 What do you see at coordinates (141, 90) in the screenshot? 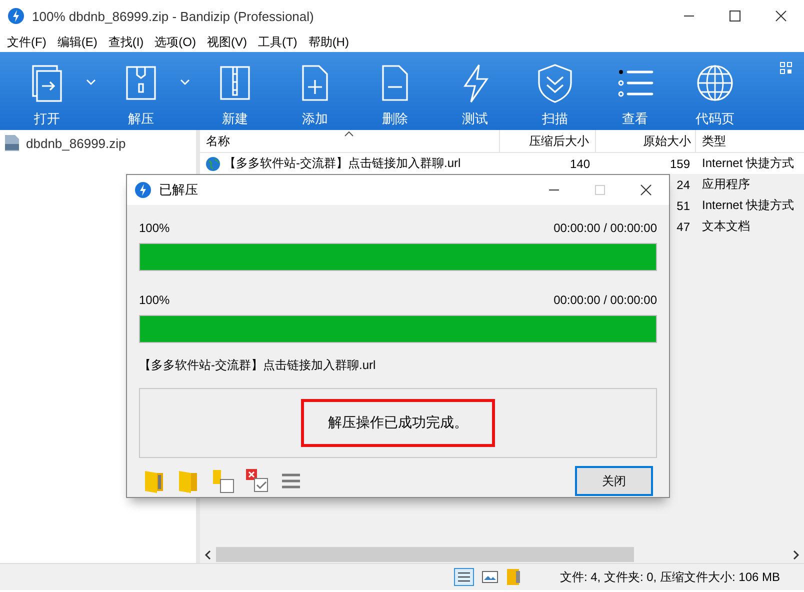
I see `toolbar-button: 解压` at bounding box center [141, 90].